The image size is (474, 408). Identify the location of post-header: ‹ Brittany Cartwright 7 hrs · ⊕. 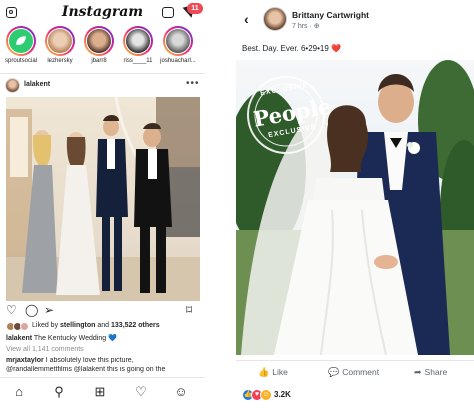
(355, 20).